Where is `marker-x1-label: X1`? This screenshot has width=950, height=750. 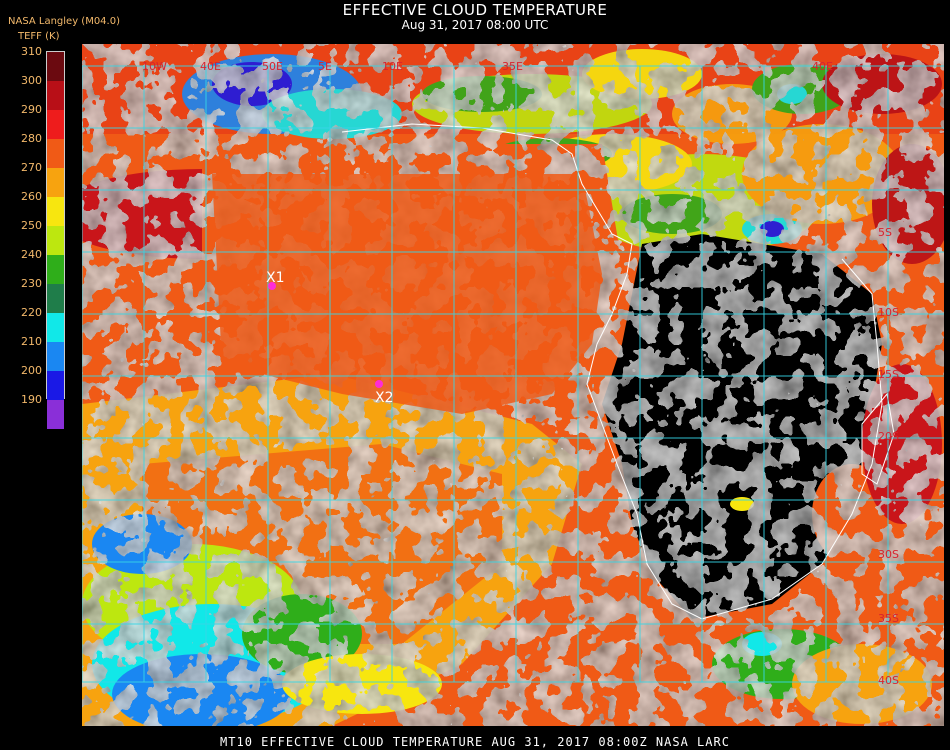
marker-x1-label: X1 is located at coordinates (275, 278).